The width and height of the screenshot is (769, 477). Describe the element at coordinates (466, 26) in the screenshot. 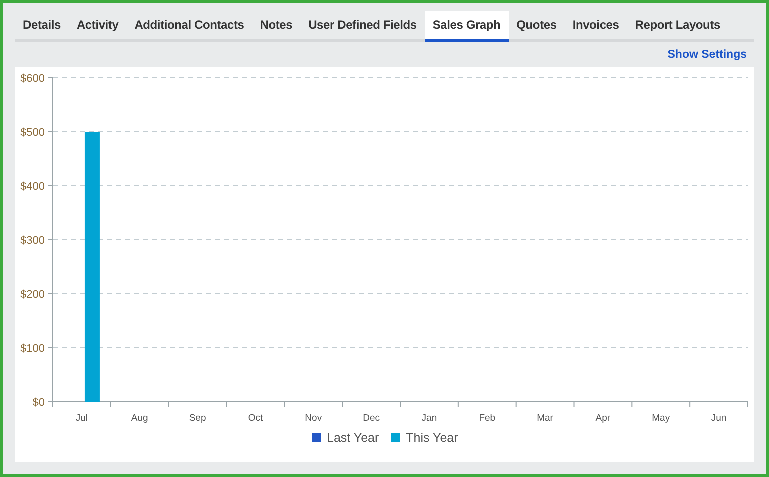

I see `tab: Sales Graph` at that location.